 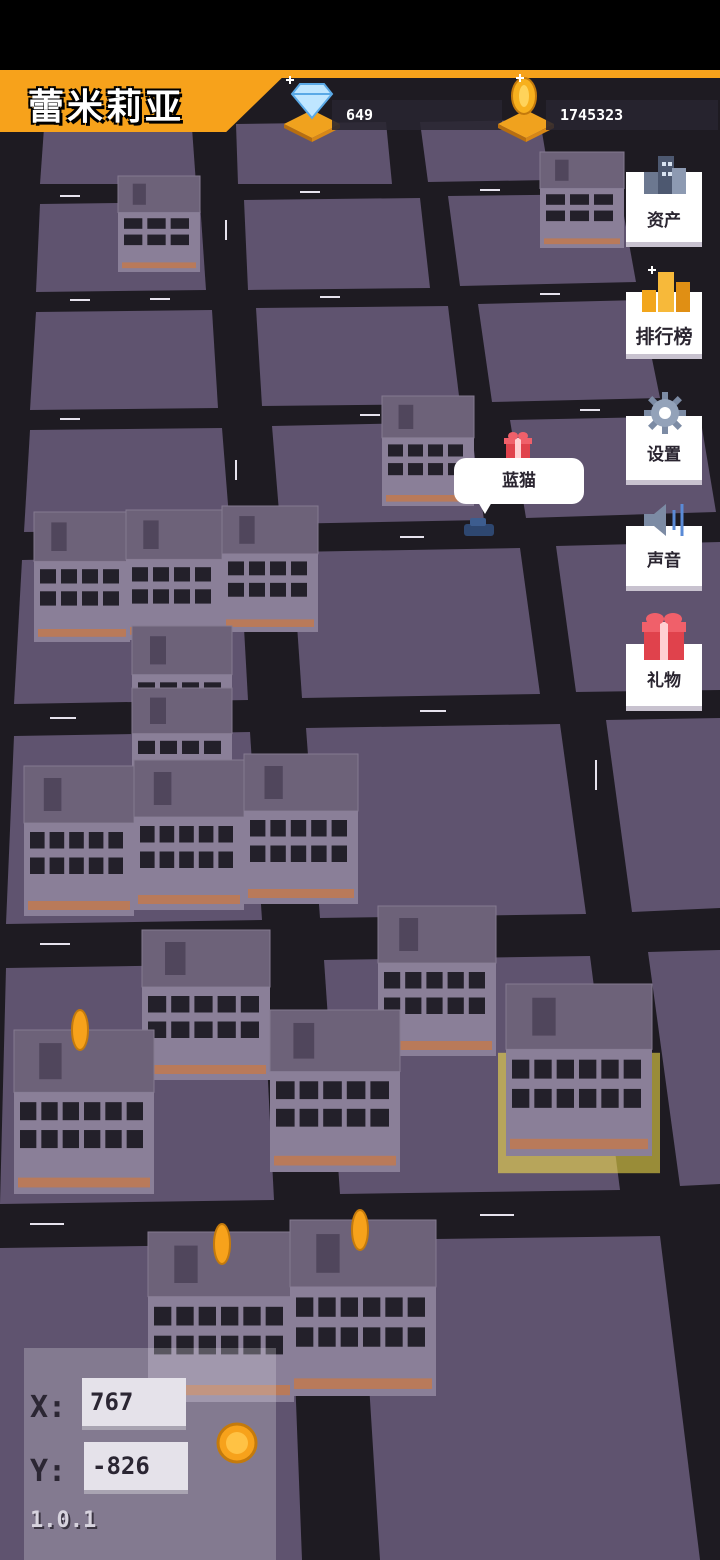 I want to click on coin-count: 1745323, so click(x=632, y=115).